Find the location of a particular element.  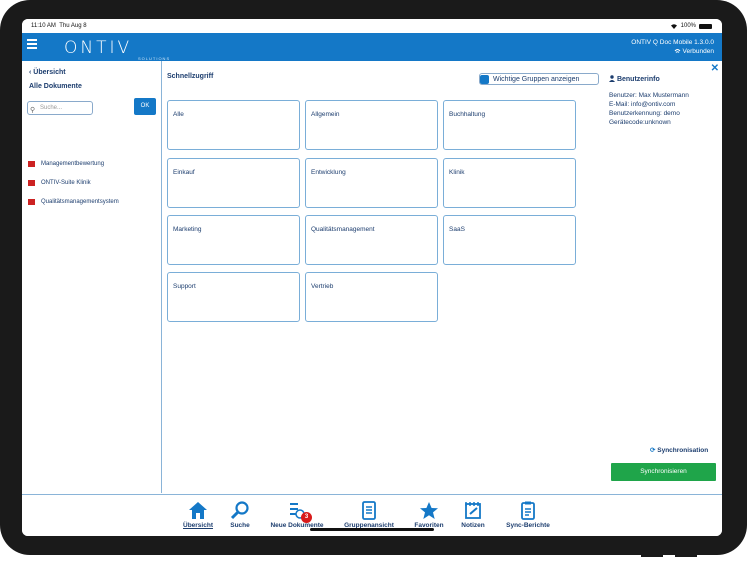

battery-percent: 100% is located at coordinates (688, 26).